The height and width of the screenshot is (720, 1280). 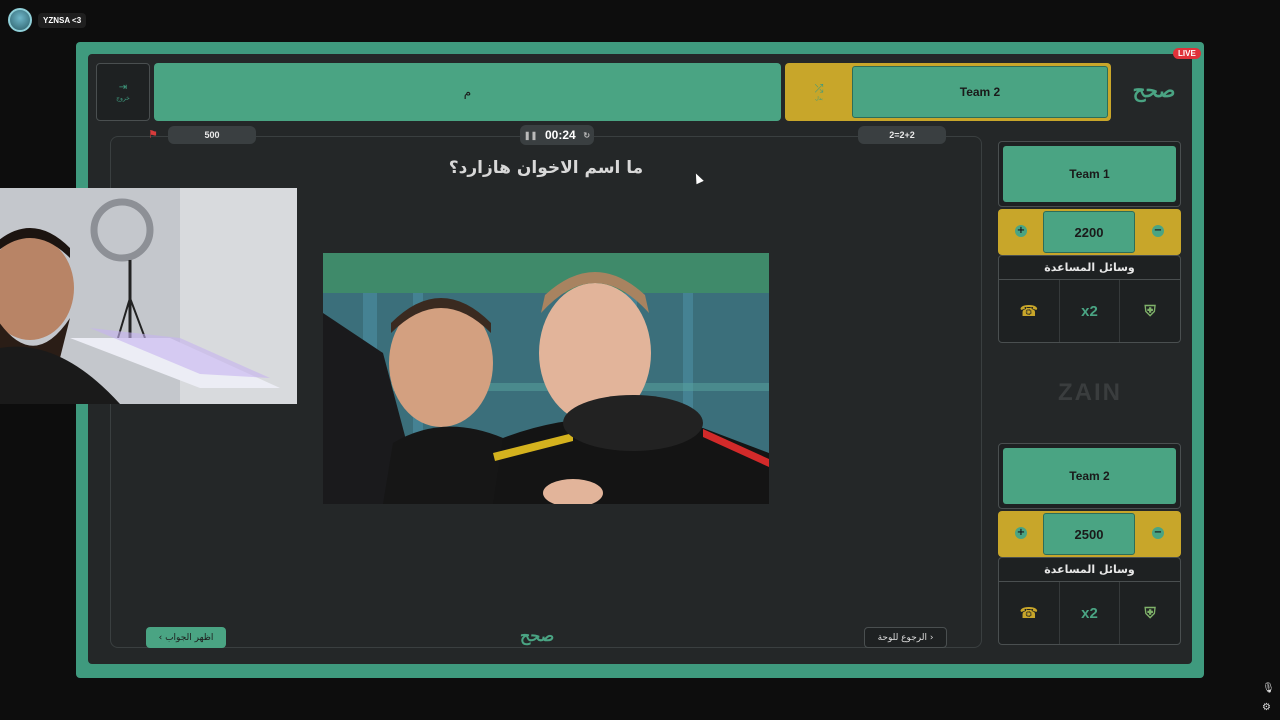 I want to click on question-text: ما اسم الاخوان هازارد؟, so click(x=546, y=168).